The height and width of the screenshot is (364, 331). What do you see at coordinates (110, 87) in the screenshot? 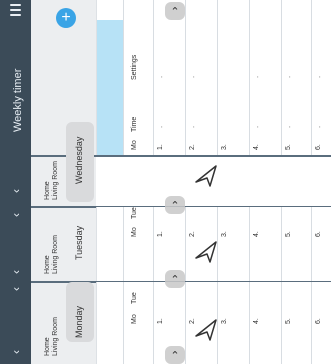
I see `highlight-column` at bounding box center [110, 87].